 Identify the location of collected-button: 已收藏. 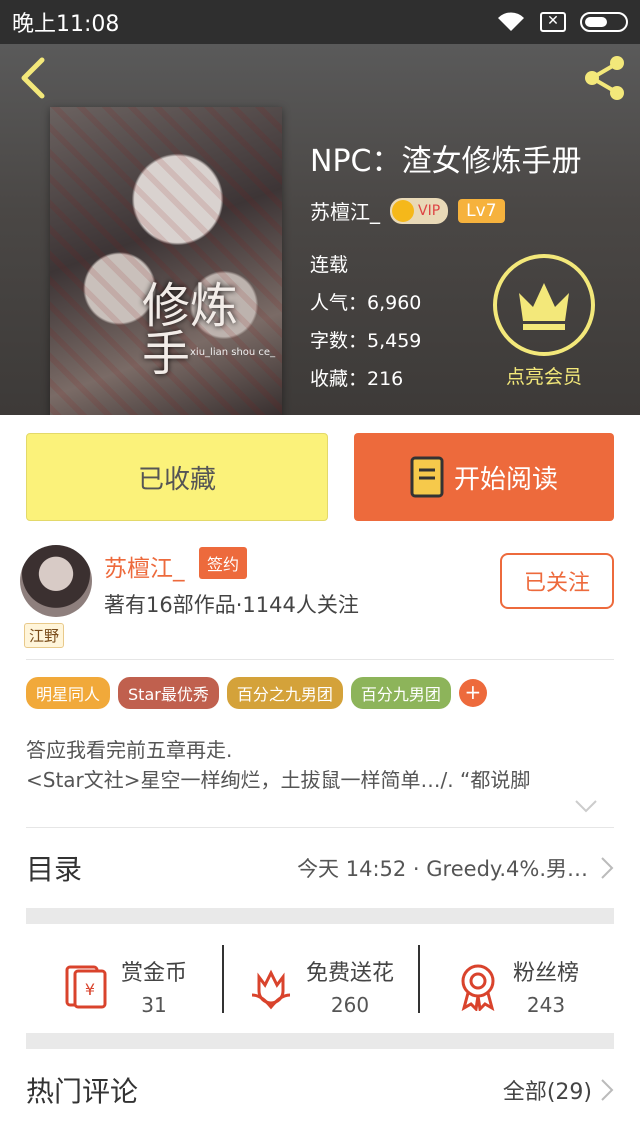
(177, 477).